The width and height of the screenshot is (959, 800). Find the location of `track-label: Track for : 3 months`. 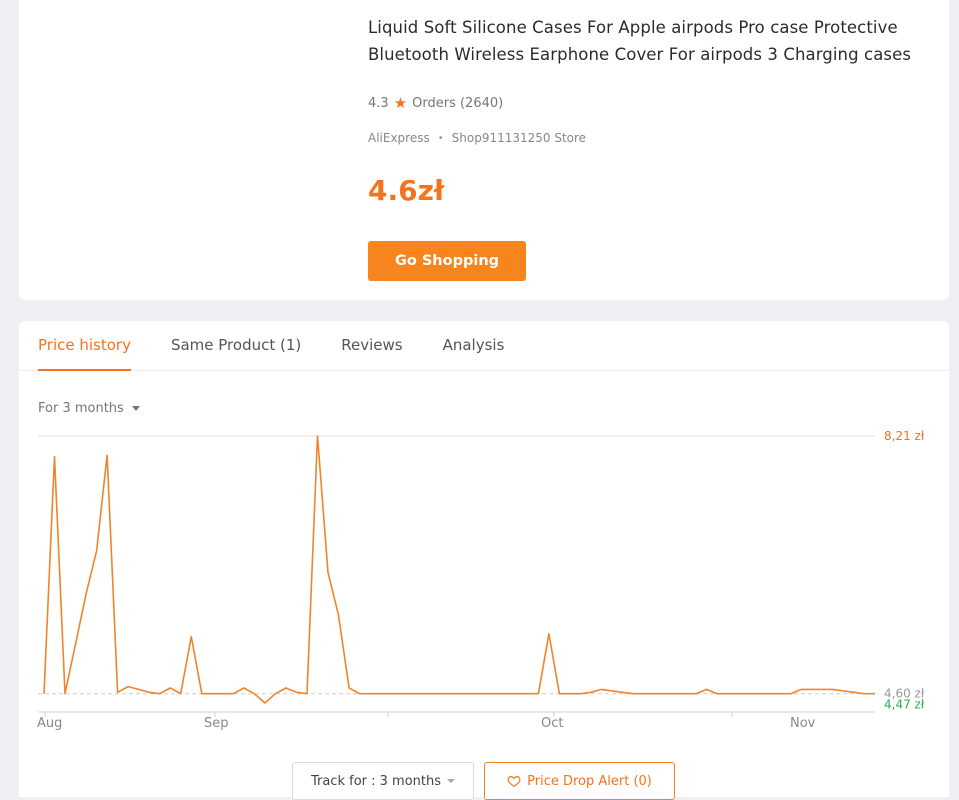

track-label: Track for : 3 months is located at coordinates (376, 781).